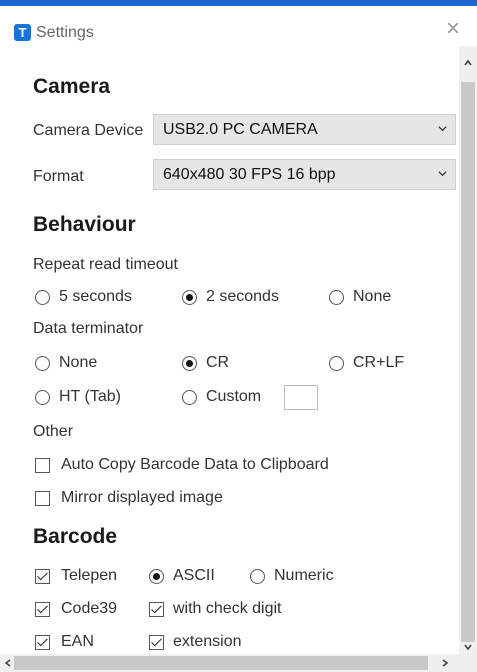 This screenshot has height=672, width=477. Describe the element at coordinates (65, 32) in the screenshot. I see `window-title: Settings` at that location.